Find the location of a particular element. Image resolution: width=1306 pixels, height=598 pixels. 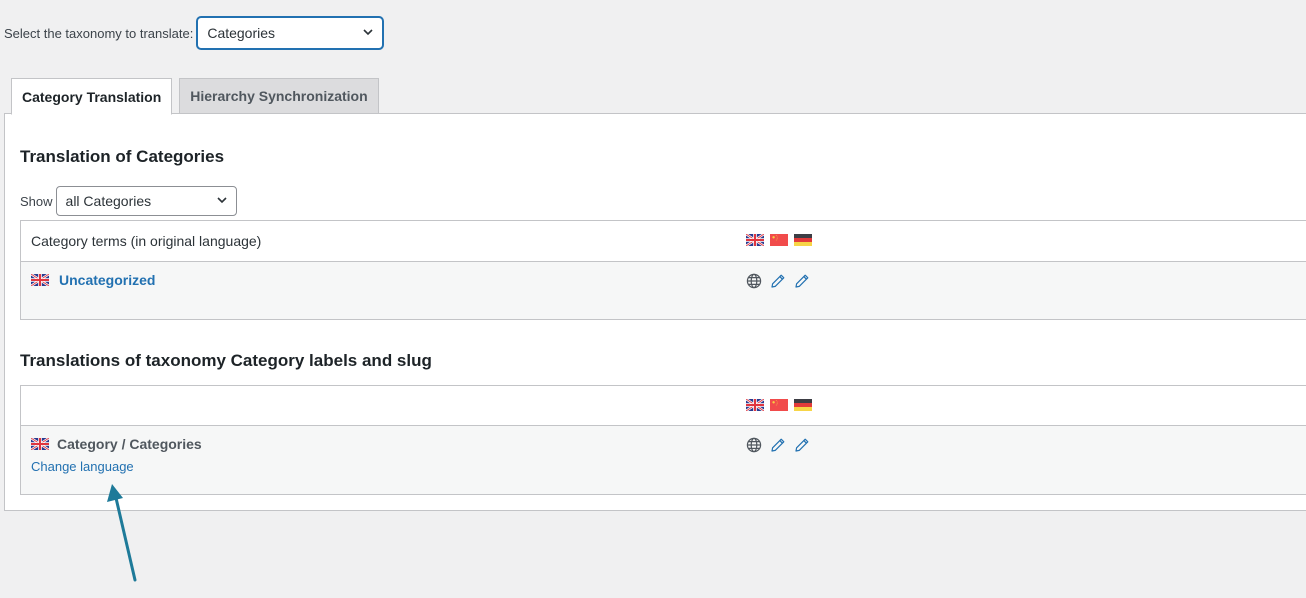

tab-category-translation: Category Translation is located at coordinates (92, 96).